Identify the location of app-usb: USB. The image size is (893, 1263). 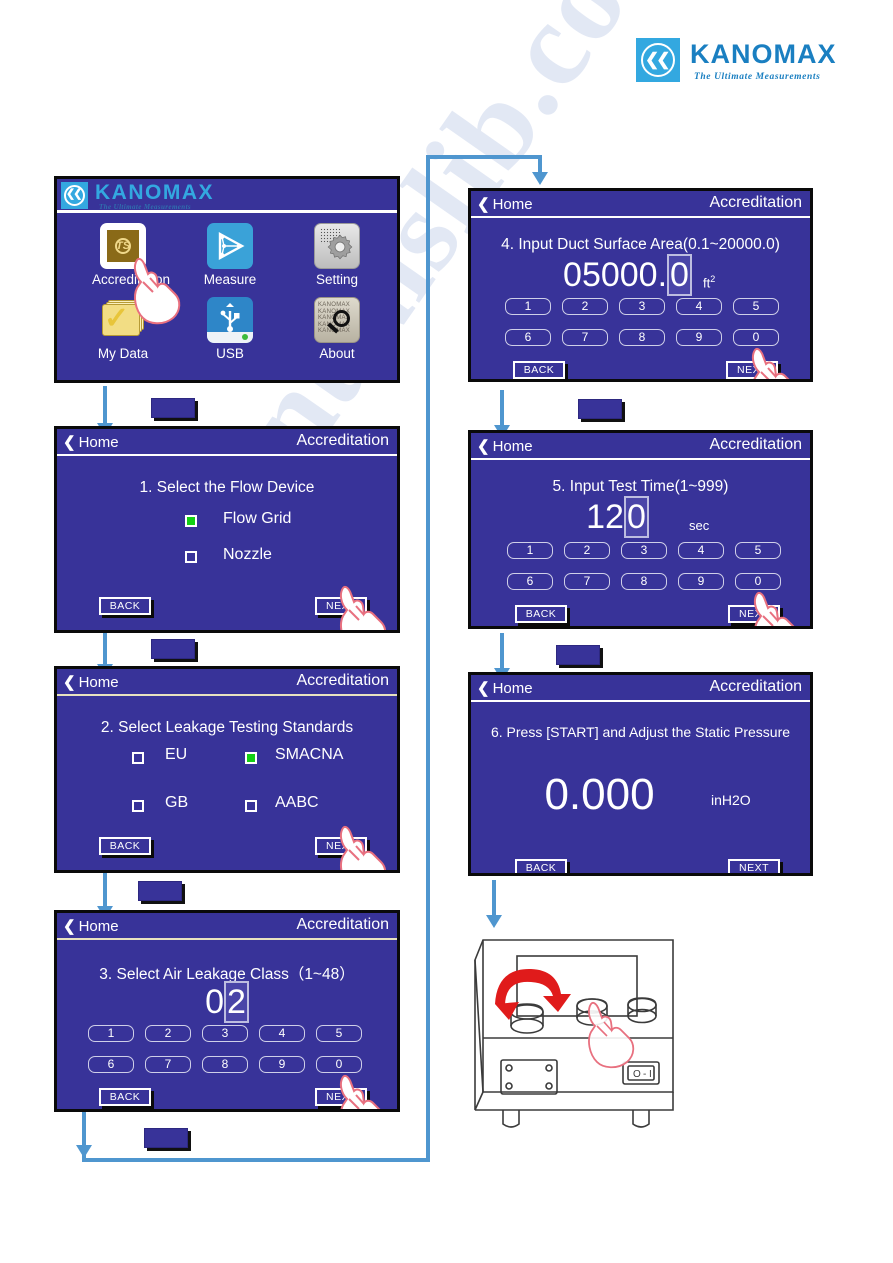
(230, 329).